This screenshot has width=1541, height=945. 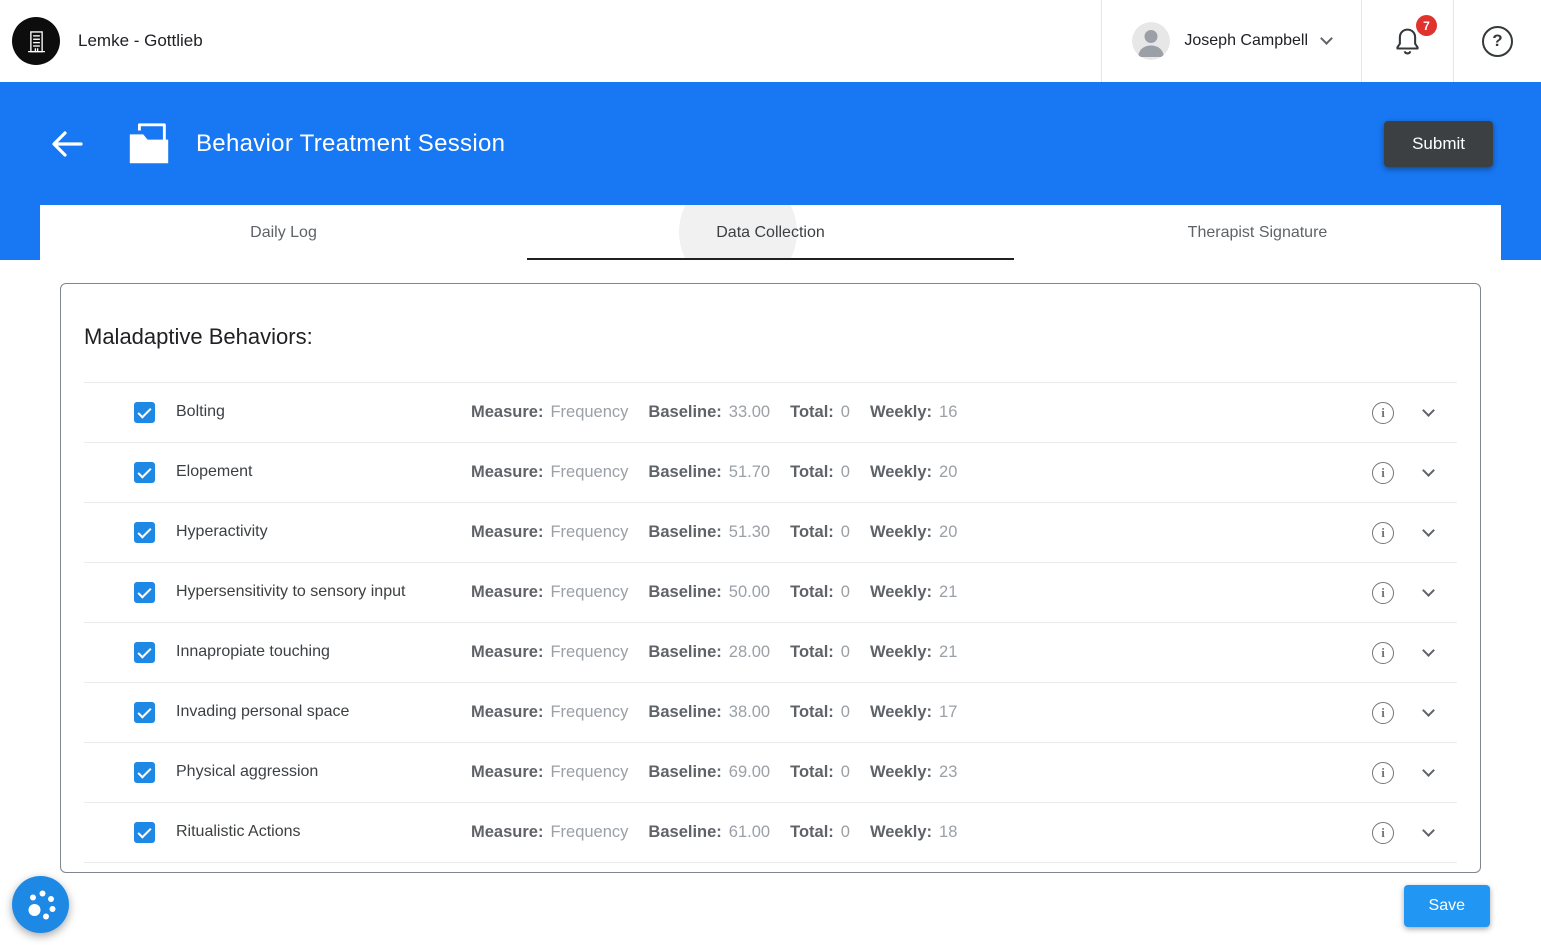 I want to click on behavior-name: Innapropiate touching, so click(x=253, y=652).